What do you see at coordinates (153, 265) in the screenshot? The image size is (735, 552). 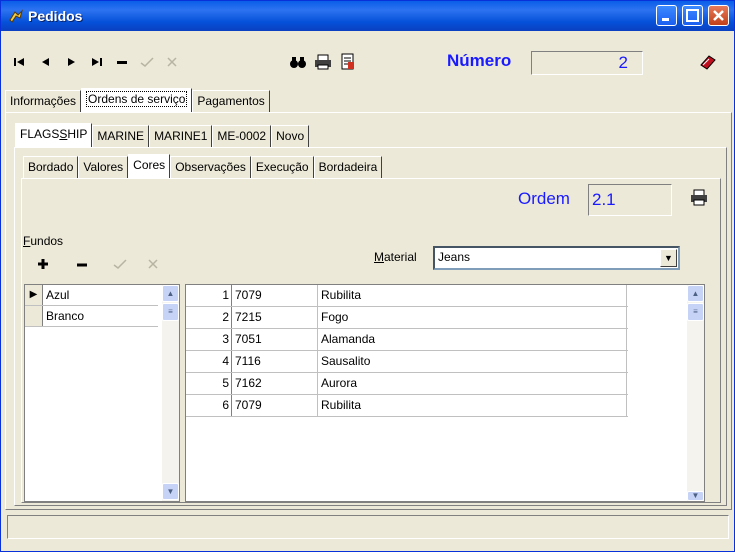 I see `cancel-fundo-icon` at bounding box center [153, 265].